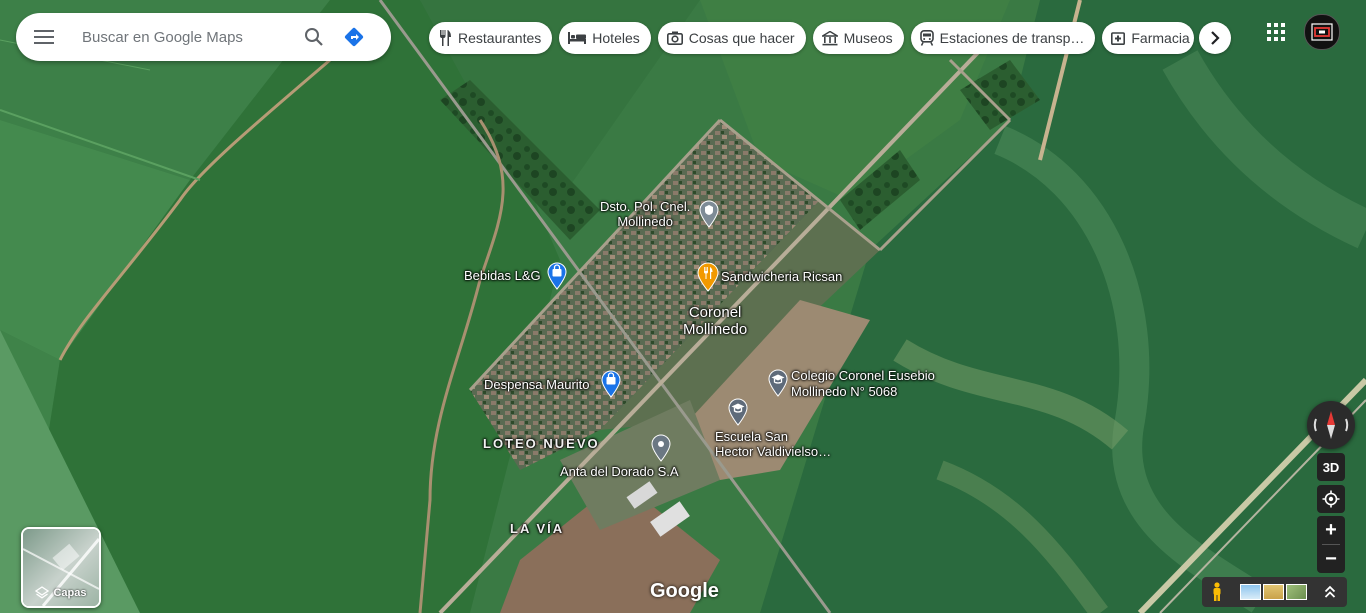 This screenshot has width=1366, height=613. I want to click on chip-farmacias: Farmacia, so click(1148, 38).